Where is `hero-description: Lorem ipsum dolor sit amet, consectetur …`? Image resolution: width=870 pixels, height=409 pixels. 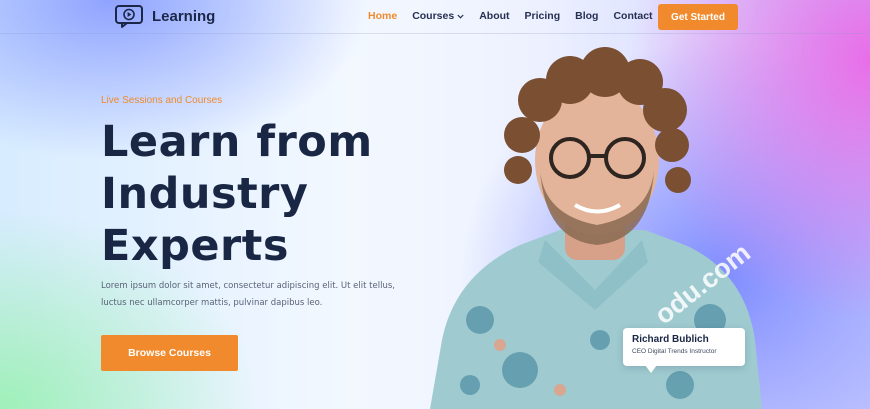 hero-description: Lorem ipsum dolor sit amet, consectetur … is located at coordinates (256, 295).